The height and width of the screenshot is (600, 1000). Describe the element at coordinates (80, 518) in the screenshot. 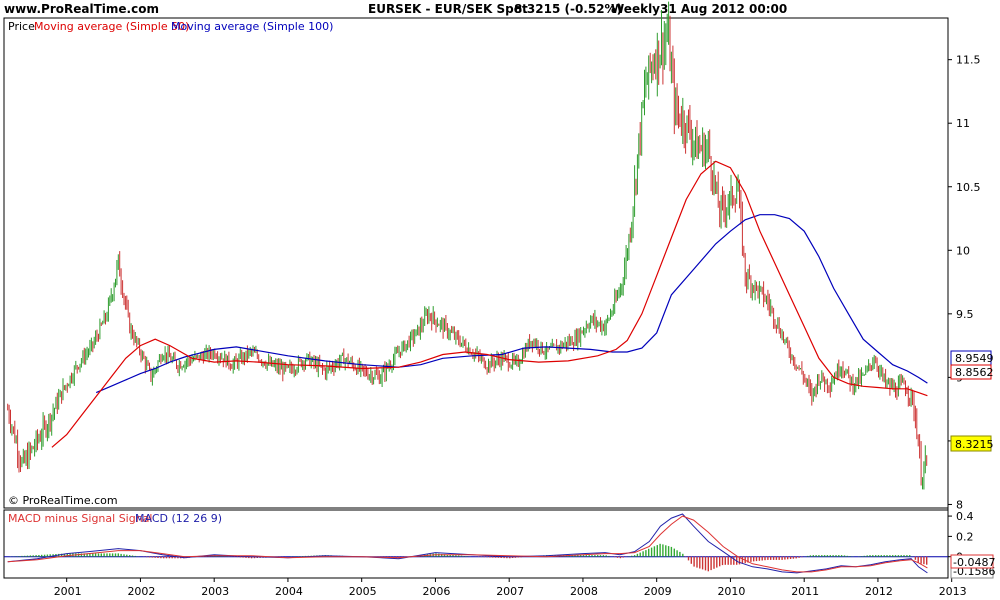

I see `legend-macd-hist: MACD minus Signal Signal` at that location.